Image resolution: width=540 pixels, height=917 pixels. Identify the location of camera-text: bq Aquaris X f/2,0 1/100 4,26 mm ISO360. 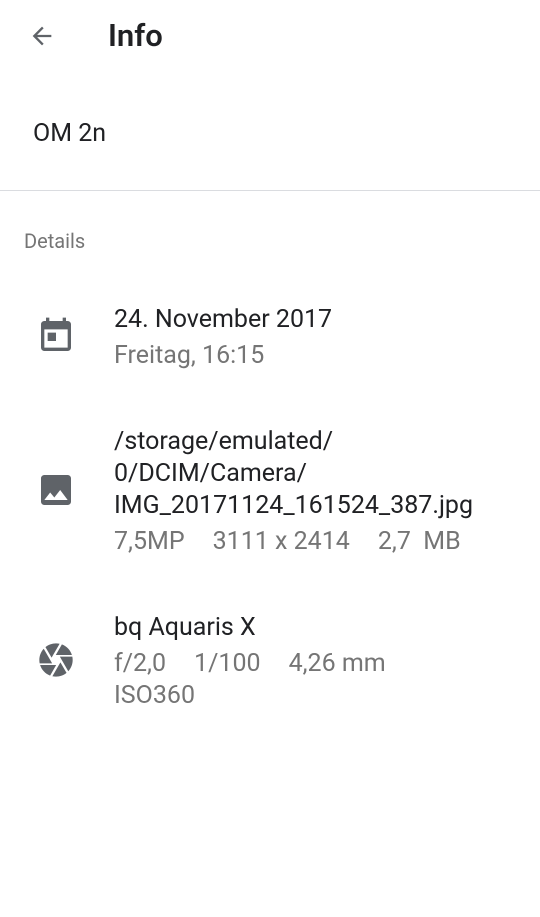
(319, 662).